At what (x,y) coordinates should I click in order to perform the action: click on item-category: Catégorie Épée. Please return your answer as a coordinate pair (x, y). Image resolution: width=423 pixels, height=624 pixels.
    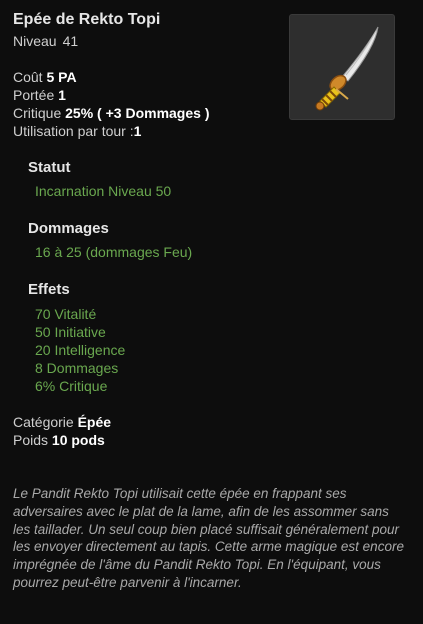
    Looking at the image, I should click on (62, 422).